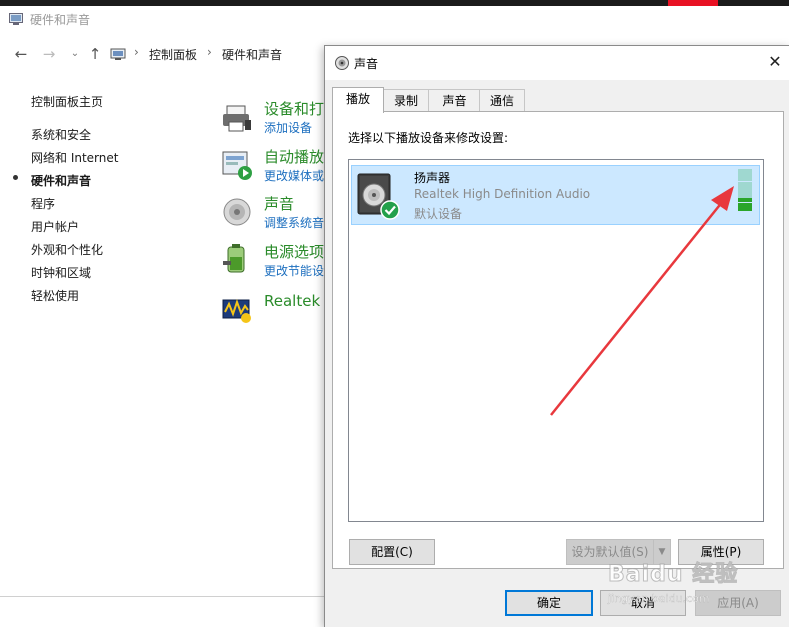  What do you see at coordinates (502, 100) in the screenshot?
I see `tab-communications: 通信` at bounding box center [502, 100].